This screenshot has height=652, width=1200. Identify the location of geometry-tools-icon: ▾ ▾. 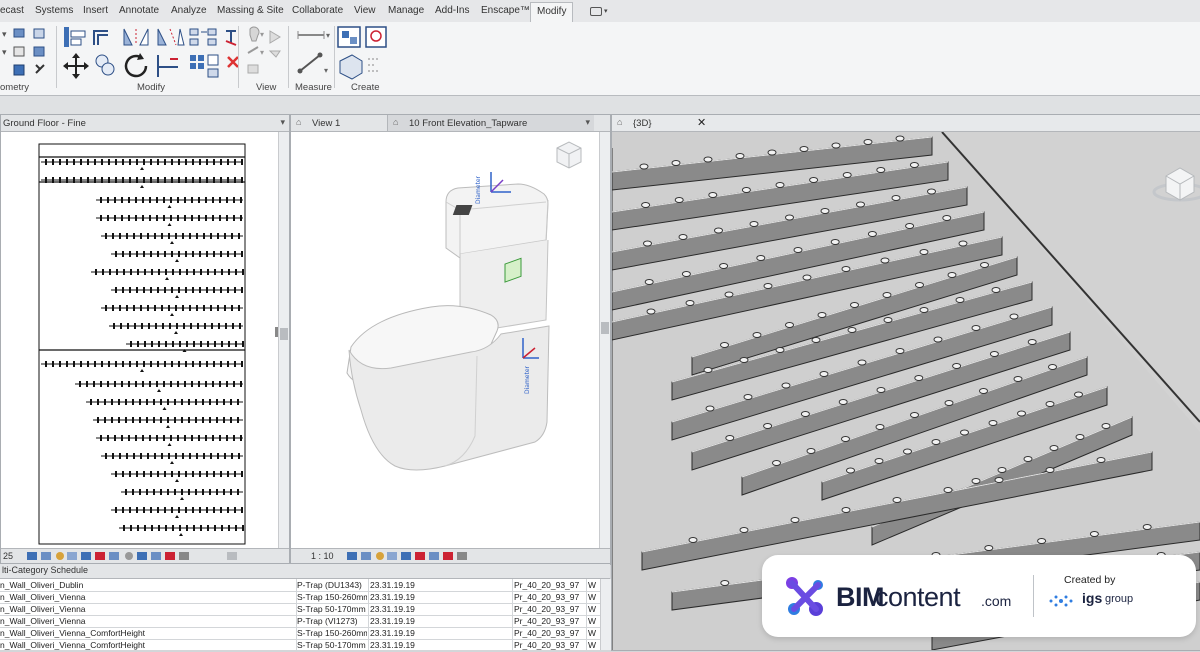
(26, 53).